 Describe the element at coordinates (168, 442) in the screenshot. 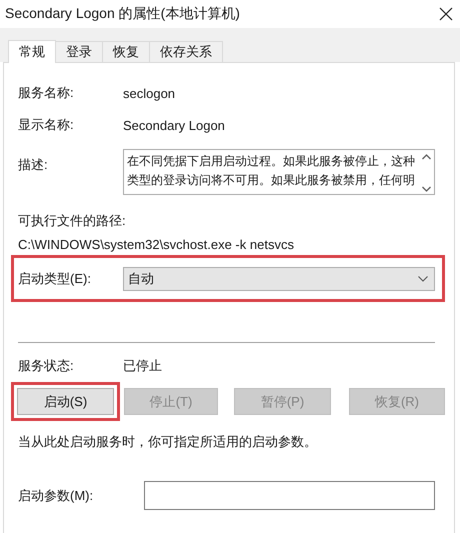

I see `hint-text: 当从此处启动服务时，你可指定所适用的启动参数。` at that location.